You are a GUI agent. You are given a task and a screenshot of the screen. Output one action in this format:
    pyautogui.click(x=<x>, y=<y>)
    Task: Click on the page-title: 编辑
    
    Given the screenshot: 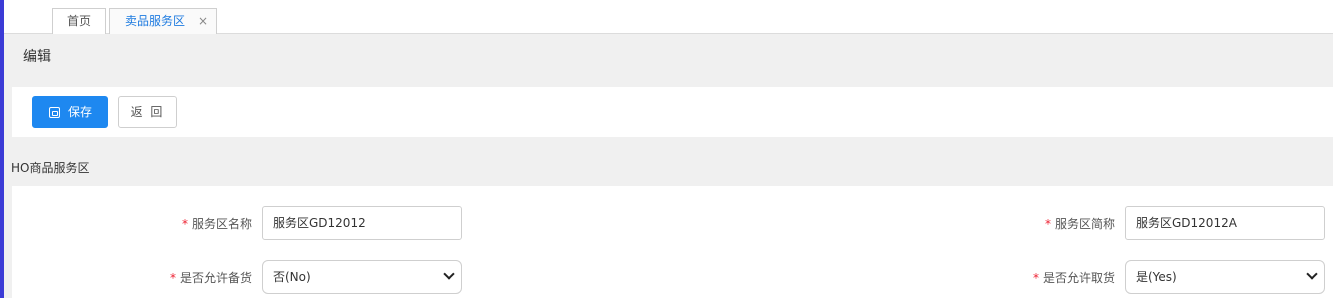 What is the action you would take?
    pyautogui.click(x=37, y=57)
    